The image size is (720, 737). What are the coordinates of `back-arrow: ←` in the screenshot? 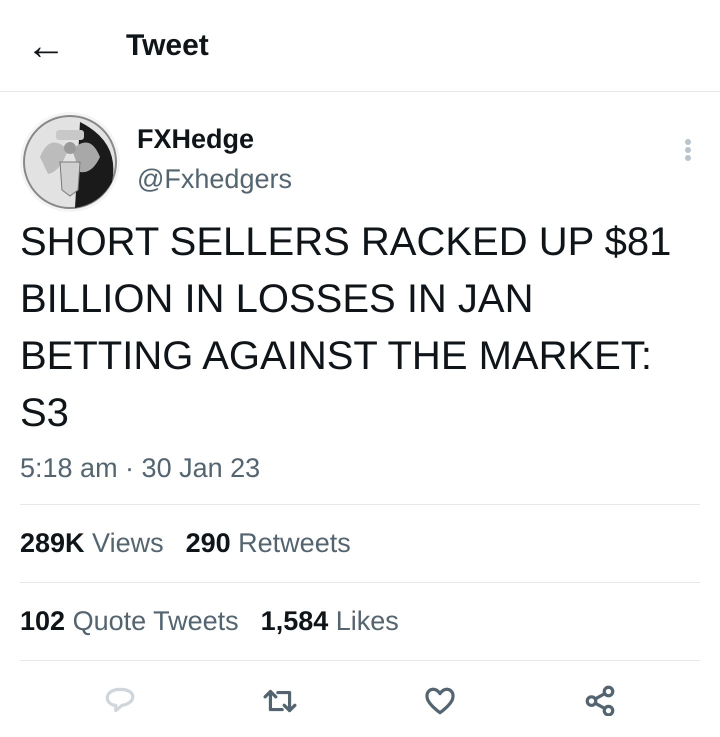 It's located at (46, 46).